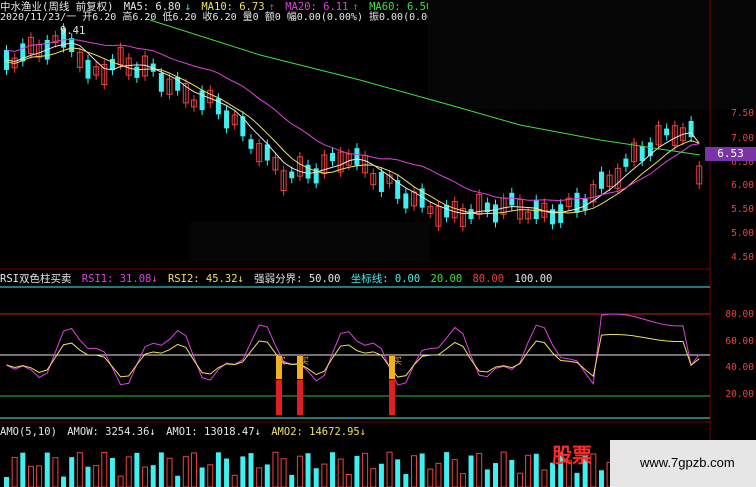 Image resolution: width=756 pixels, height=487 pixels. Describe the element at coordinates (742, 233) in the screenshot. I see `price-tick: 5.00` at that location.